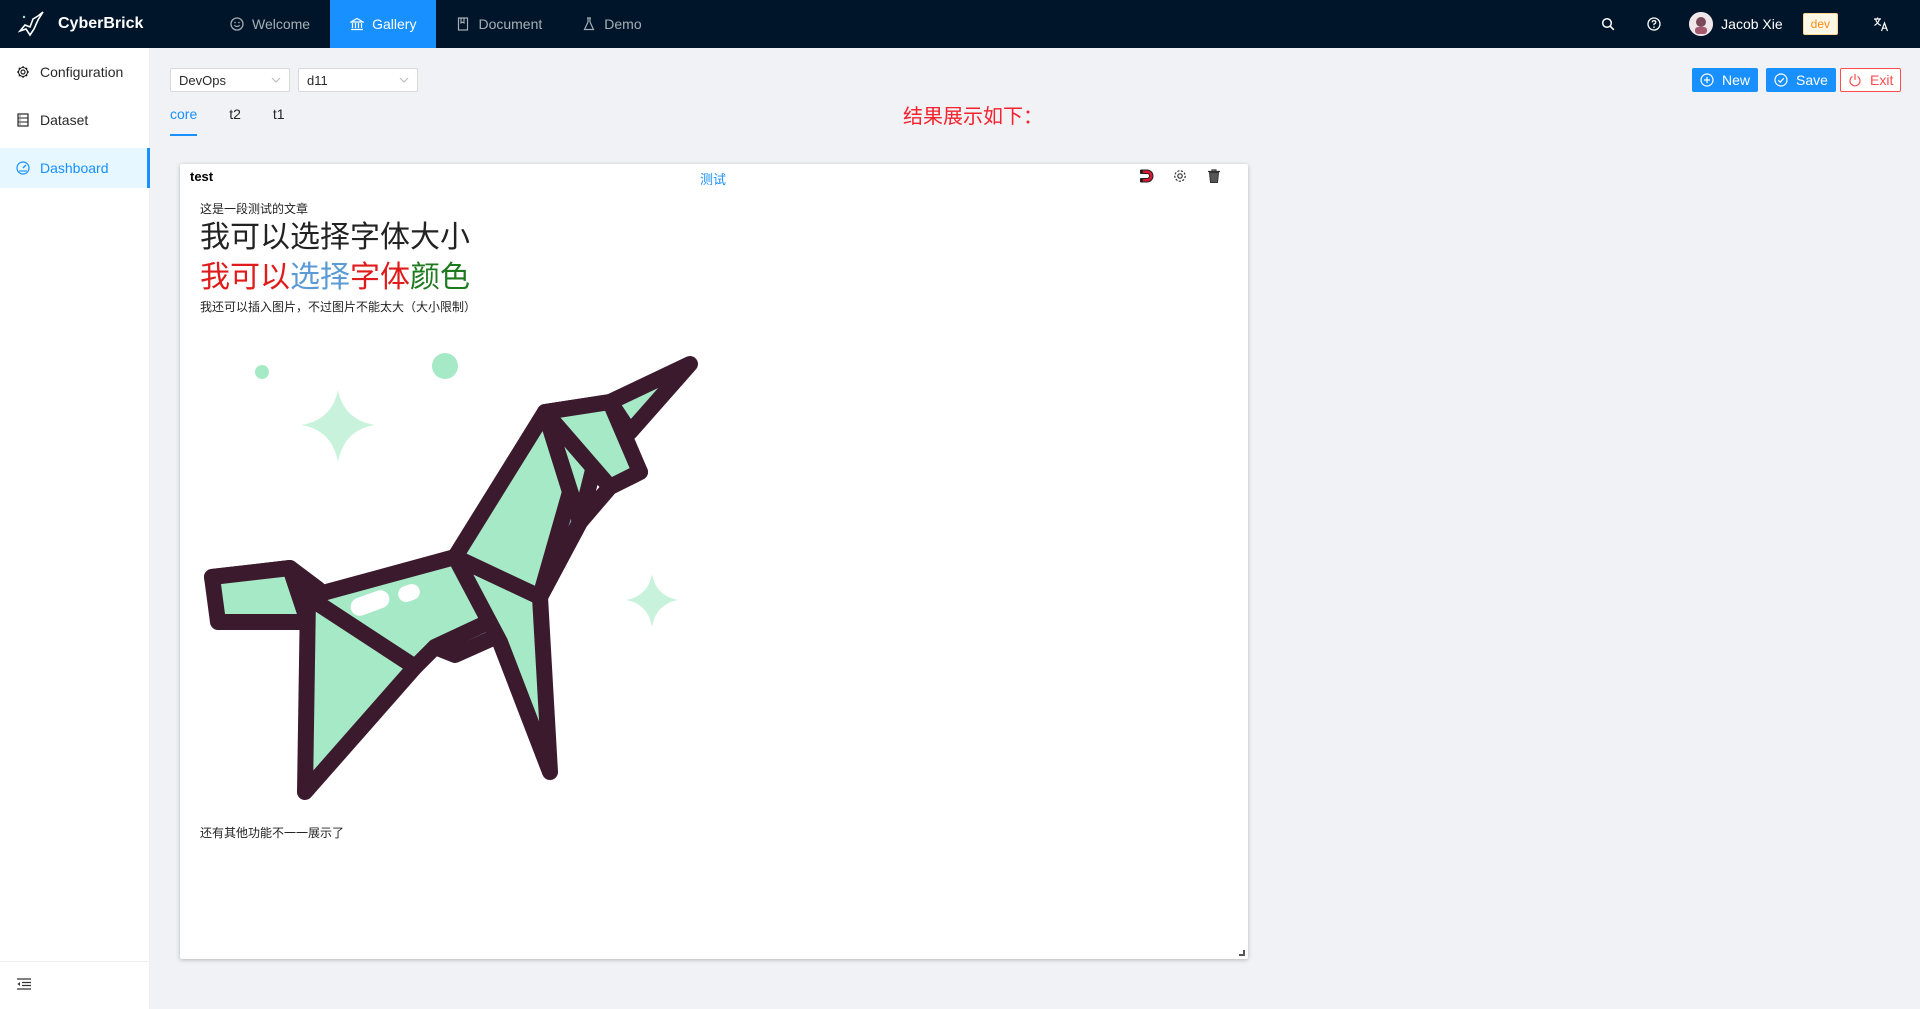 Image resolution: width=1920 pixels, height=1009 pixels. What do you see at coordinates (1882, 80) in the screenshot?
I see `exit-button-label: Exit` at bounding box center [1882, 80].